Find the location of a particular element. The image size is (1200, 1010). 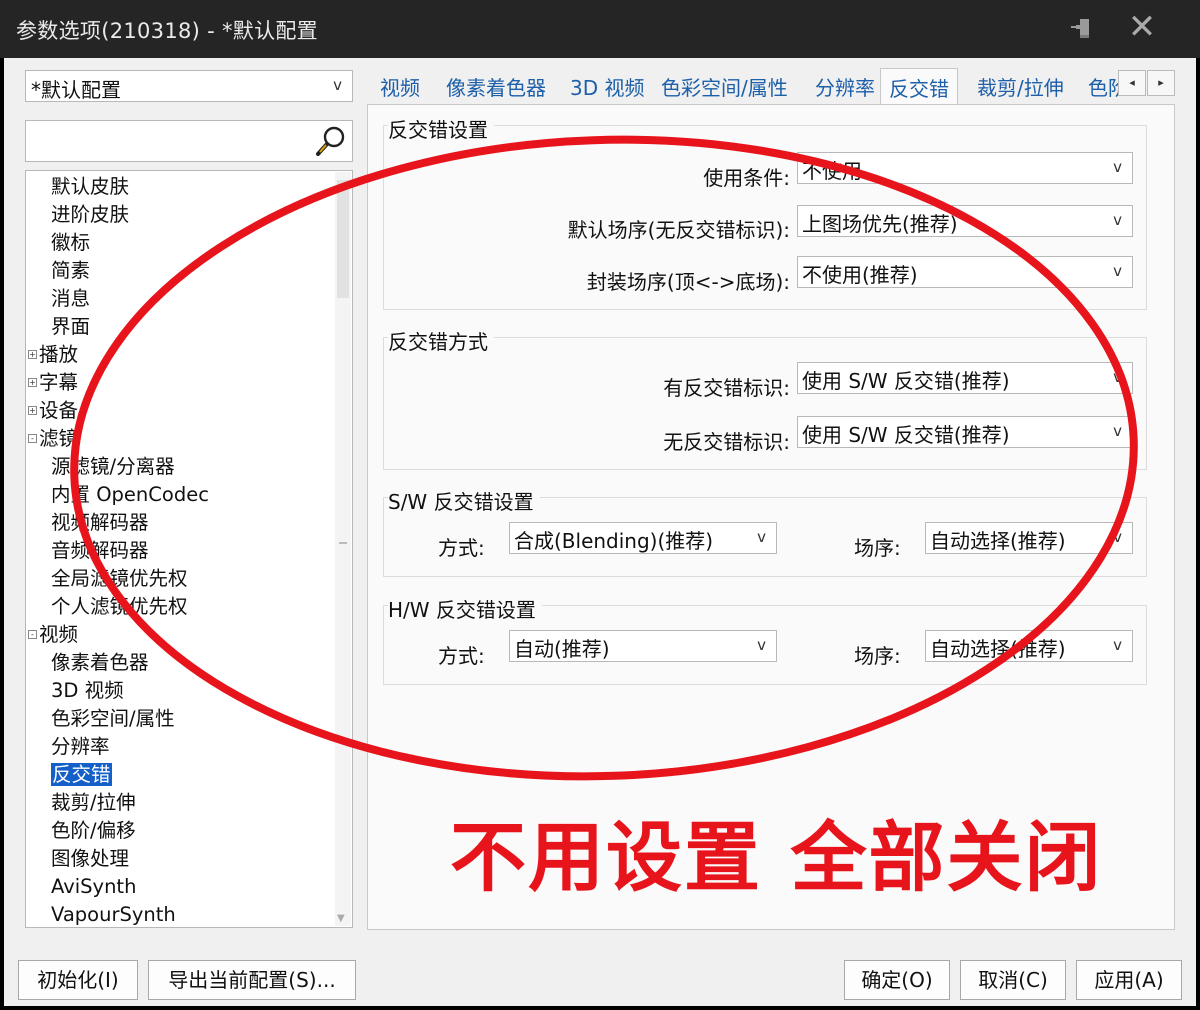

search-icon is located at coordinates (331, 141).